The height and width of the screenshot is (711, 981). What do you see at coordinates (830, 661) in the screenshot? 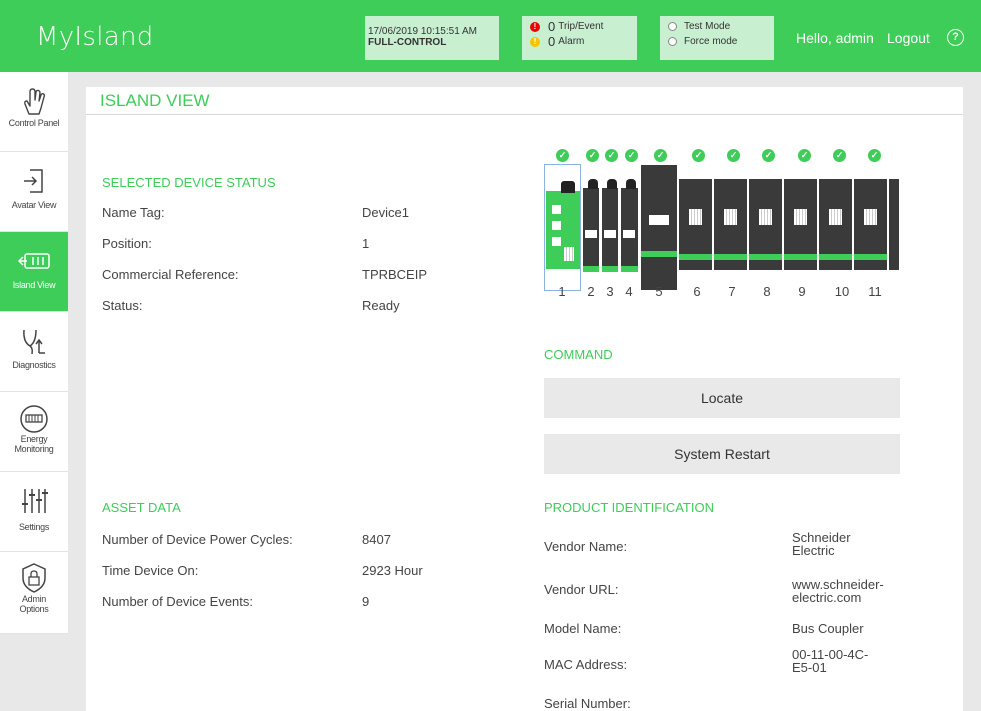
I see `mac-address-value: 00-11-00-4C- E5-01` at bounding box center [830, 661].